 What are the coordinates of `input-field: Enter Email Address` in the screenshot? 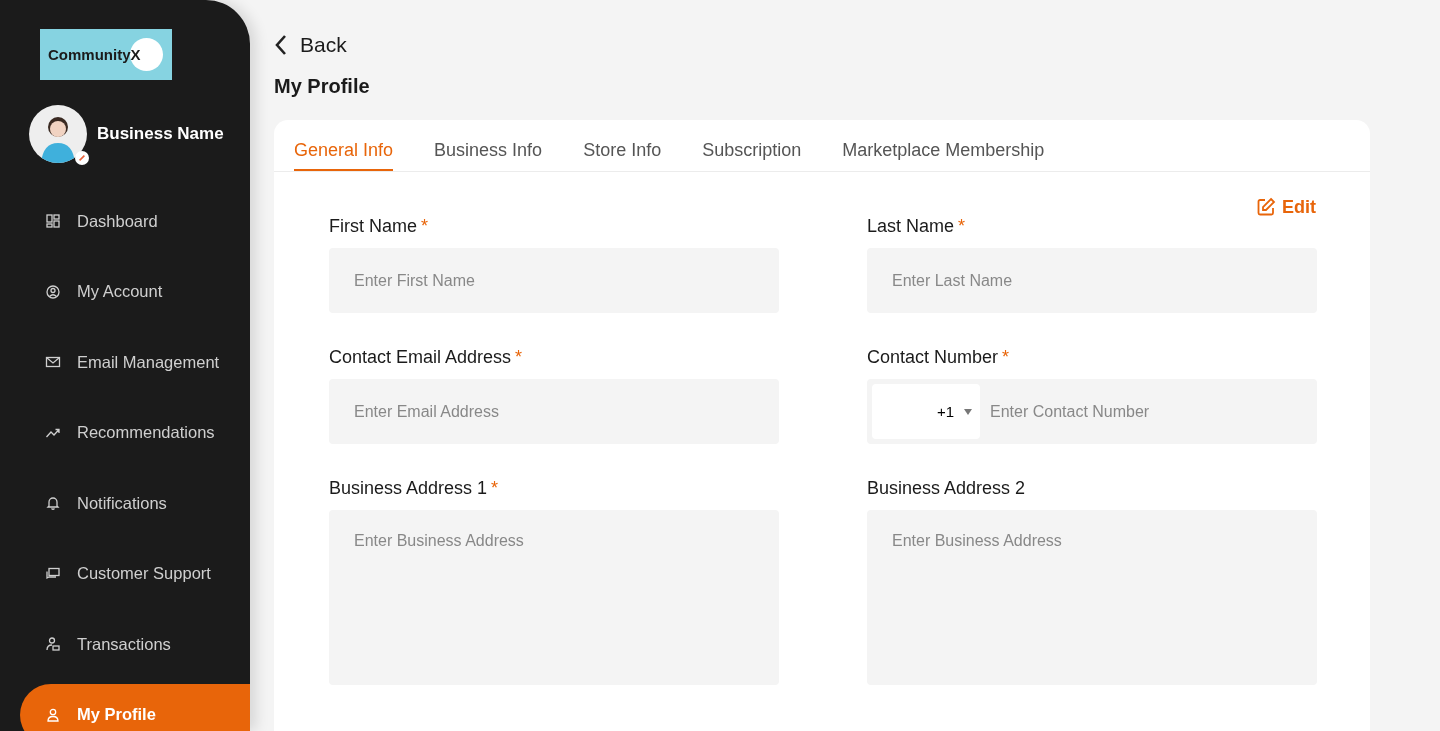 It's located at (554, 411).